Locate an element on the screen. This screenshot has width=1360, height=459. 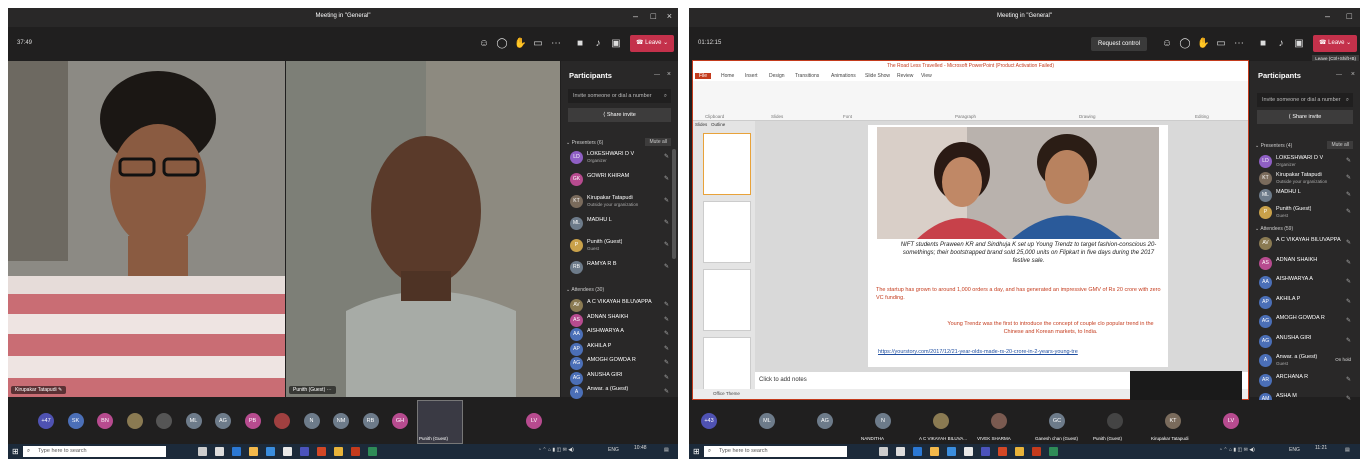
participant-row: RB RAMYA R B ✎ is located at coordinates (620, 268).